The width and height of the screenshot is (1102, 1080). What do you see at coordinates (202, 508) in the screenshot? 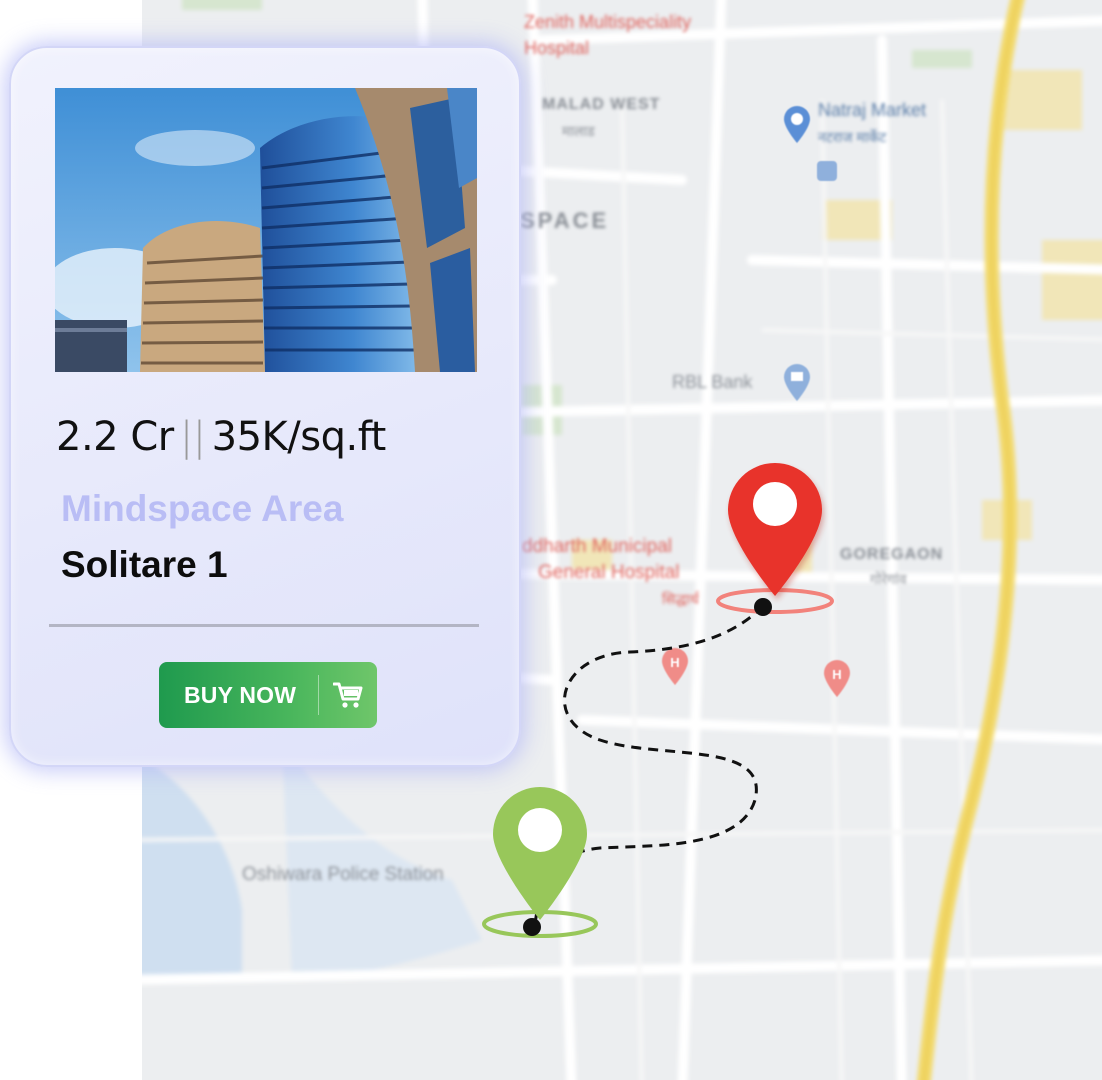
I see `area-name: Mindspace Area` at bounding box center [202, 508].